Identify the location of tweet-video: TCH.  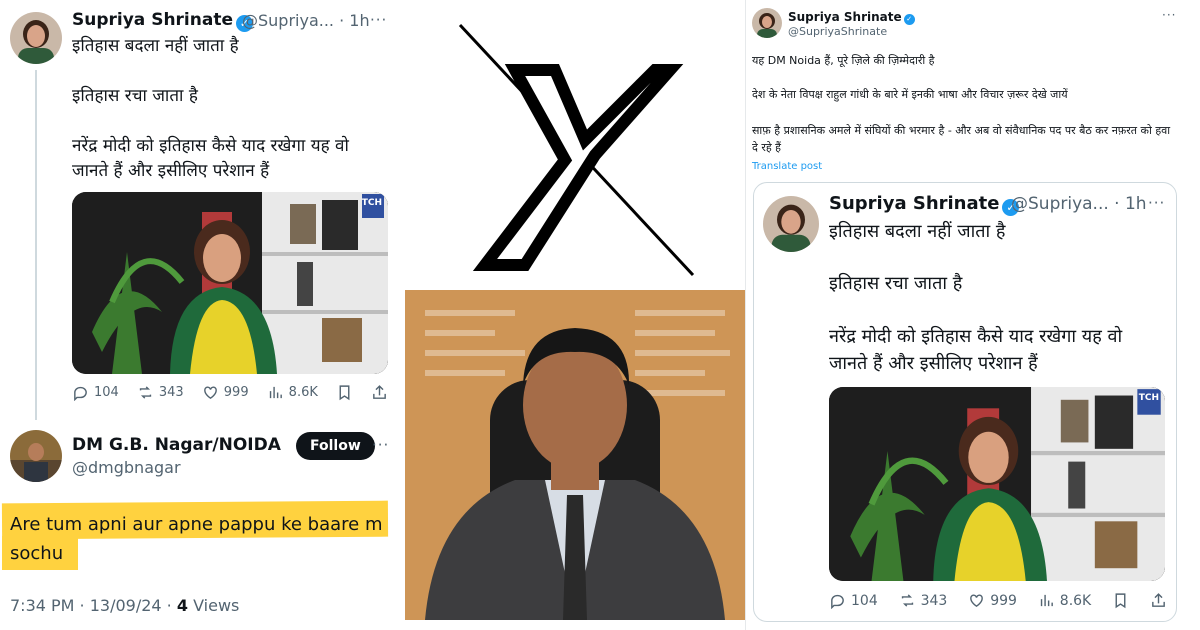
(230, 283).